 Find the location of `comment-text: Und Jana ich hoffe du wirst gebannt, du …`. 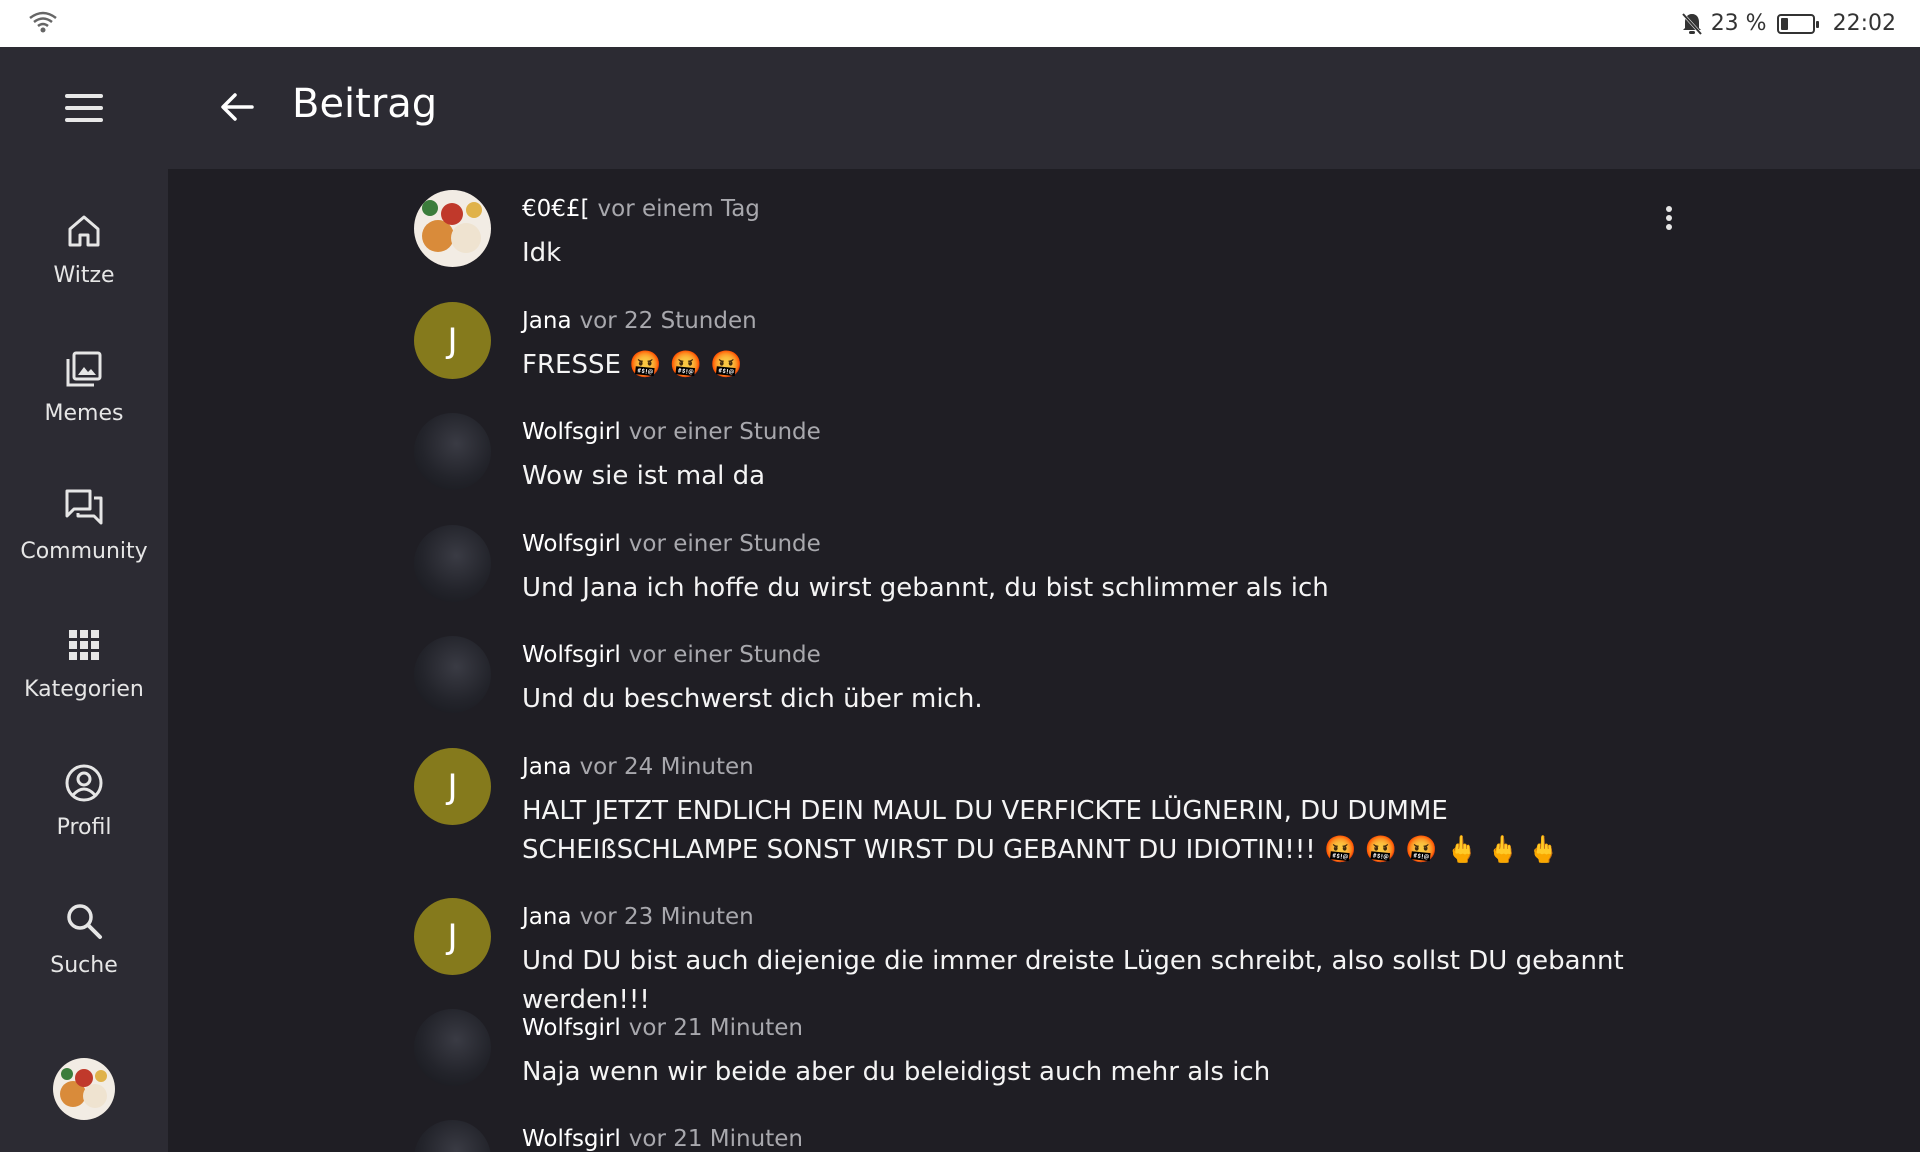

comment-text: Und Jana ich hoffe du wirst gebannt, du … is located at coordinates (925, 588).